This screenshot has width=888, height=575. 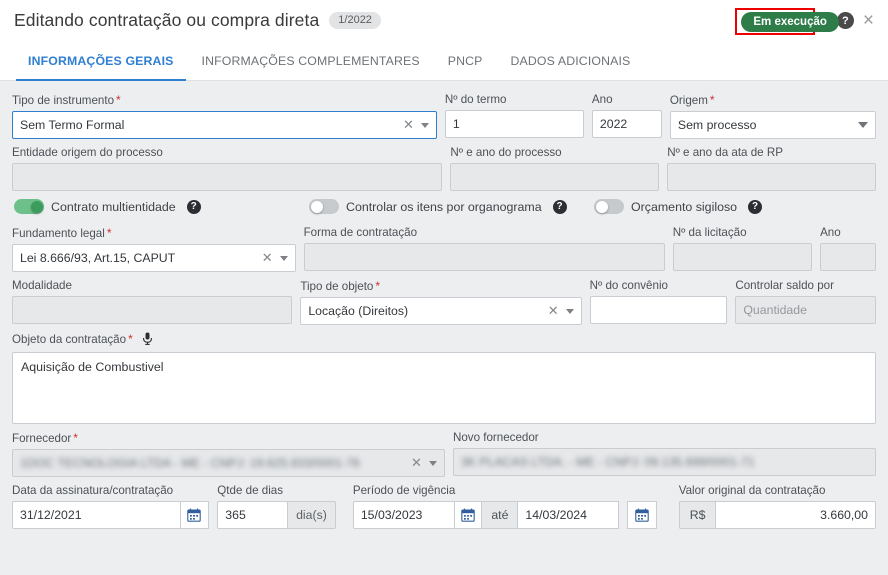 I want to click on field-label: Novo fornecedor, so click(x=495, y=437).